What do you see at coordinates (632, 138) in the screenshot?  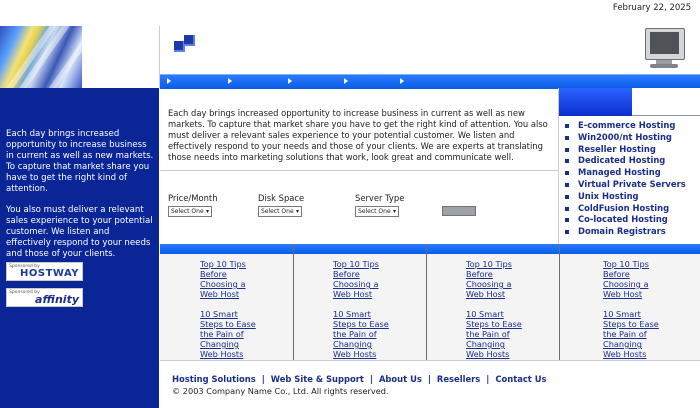 I see `hosting-link: Win2000/nt Hosting` at bounding box center [632, 138].